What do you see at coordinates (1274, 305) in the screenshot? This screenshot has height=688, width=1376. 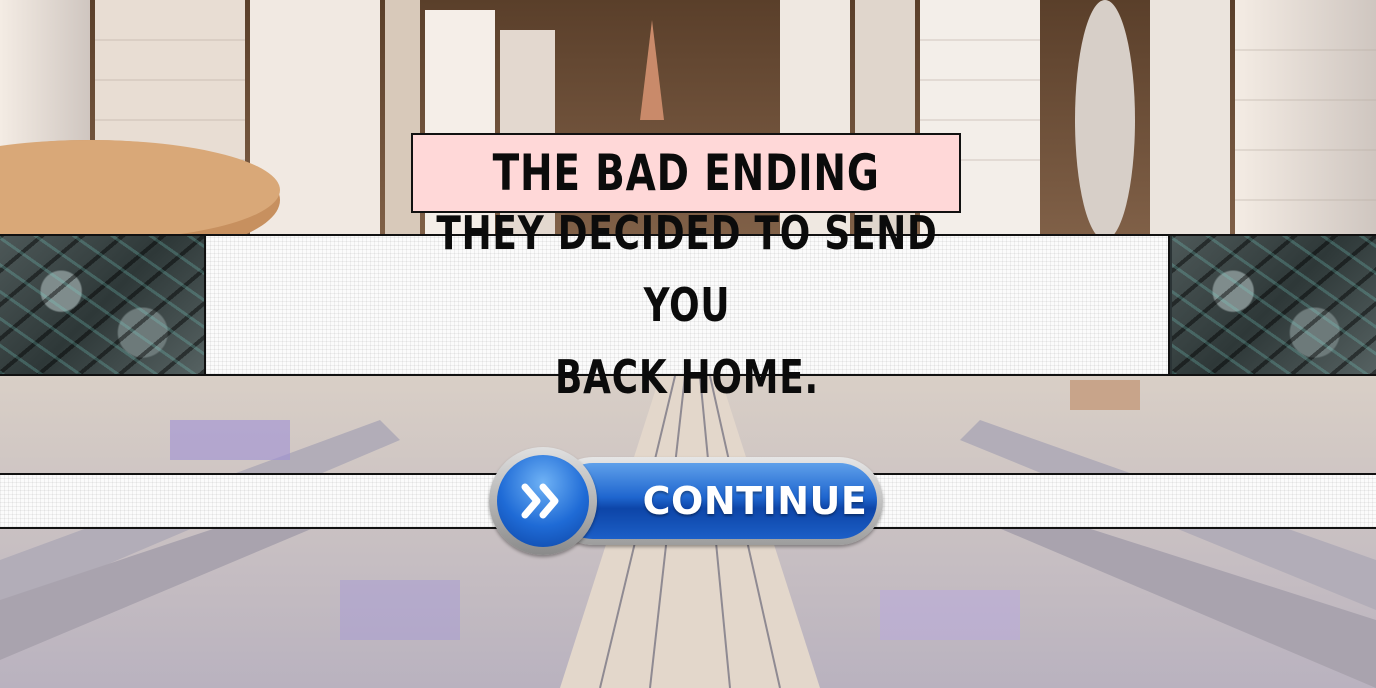 I see `decorative-stone-panel-right` at bounding box center [1274, 305].